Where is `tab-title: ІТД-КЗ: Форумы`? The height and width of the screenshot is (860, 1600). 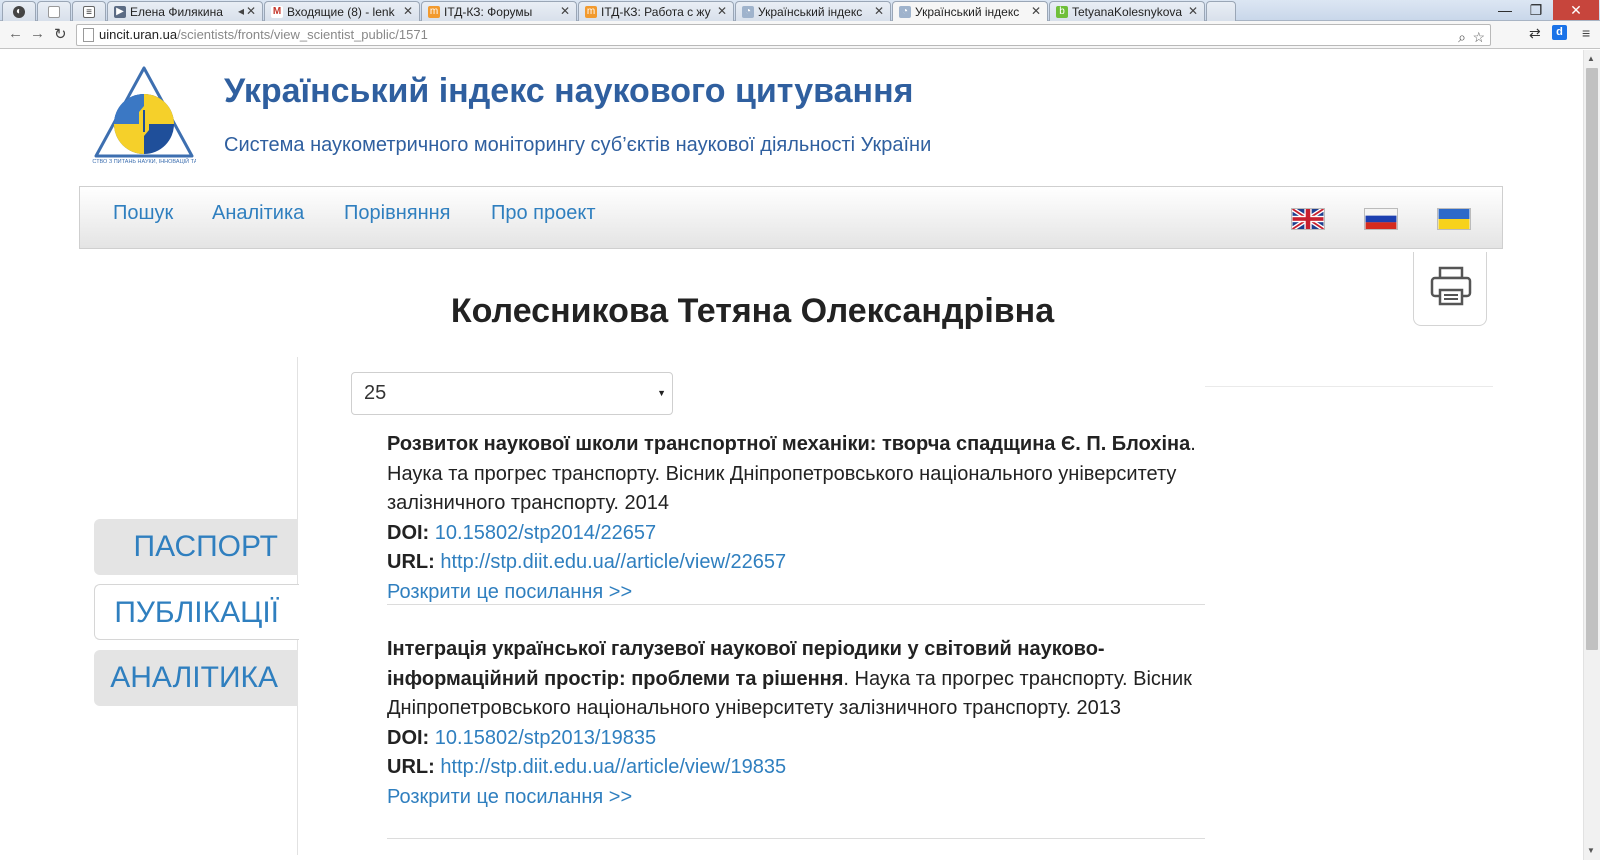 tab-title: ІТД-КЗ: Форумы is located at coordinates (488, 12).